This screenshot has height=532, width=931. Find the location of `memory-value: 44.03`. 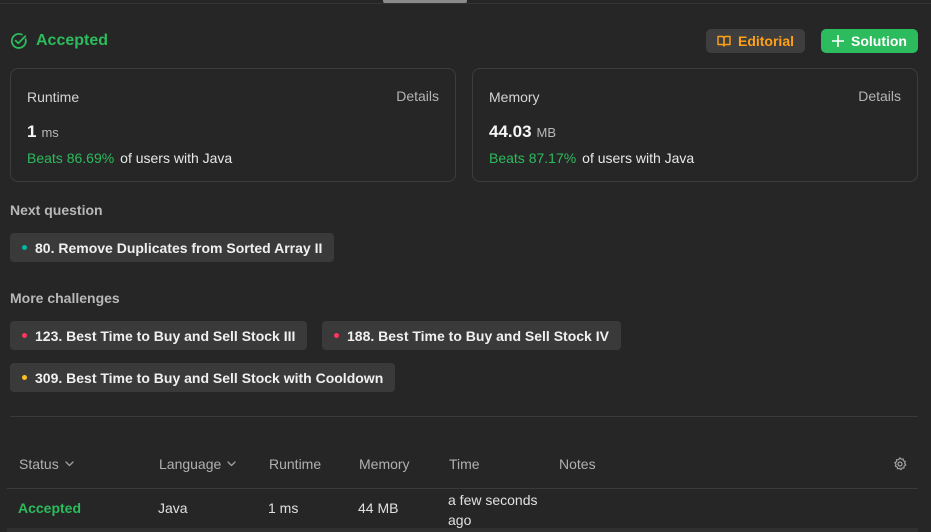

memory-value: 44.03 is located at coordinates (510, 131).